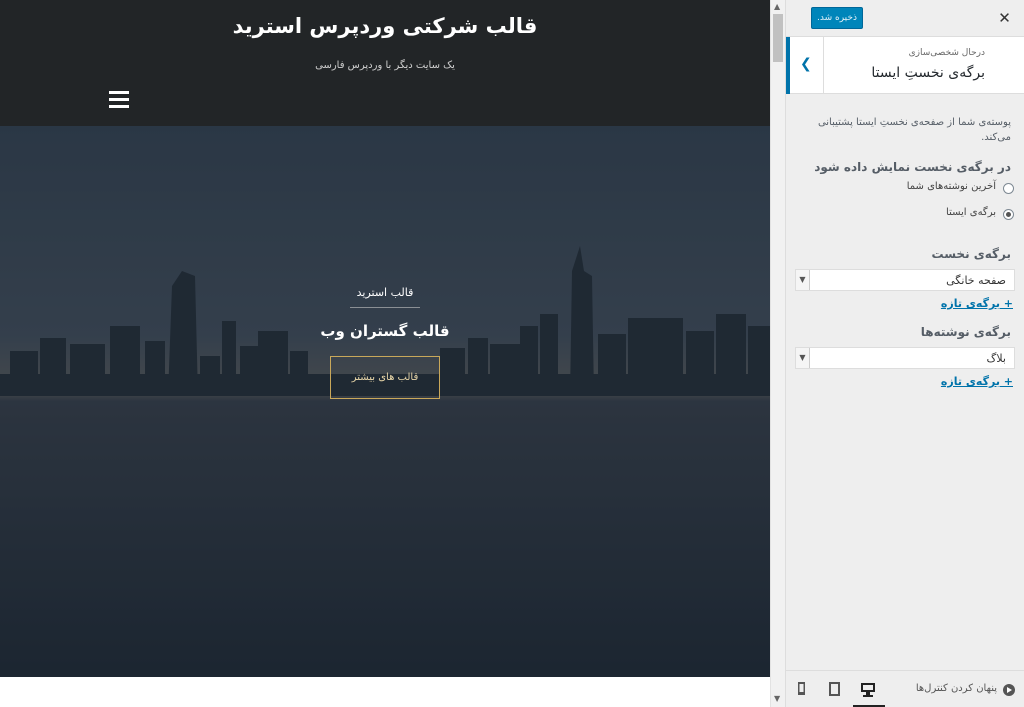 This screenshot has height=707, width=1024. I want to click on front-page-label: برگه‌ی نخست, so click(971, 254).